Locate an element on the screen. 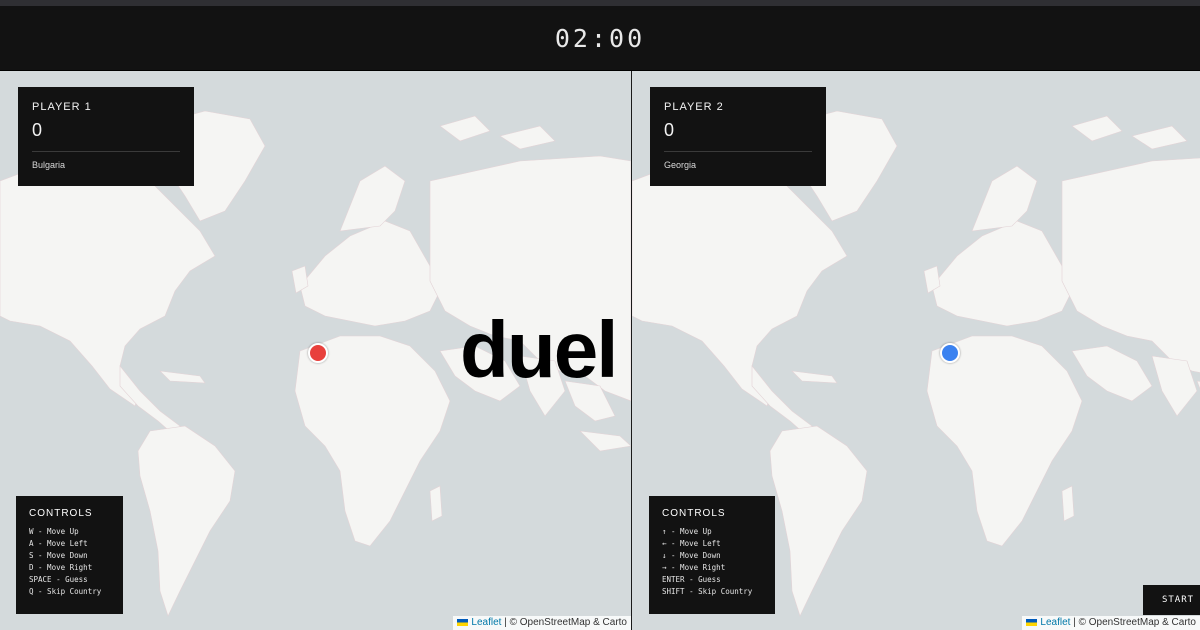 The image size is (1200, 630). control-line: ENTER - Guess is located at coordinates (691, 579).